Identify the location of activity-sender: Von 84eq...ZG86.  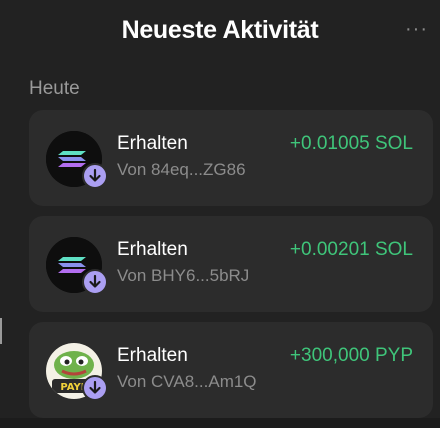
(181, 169).